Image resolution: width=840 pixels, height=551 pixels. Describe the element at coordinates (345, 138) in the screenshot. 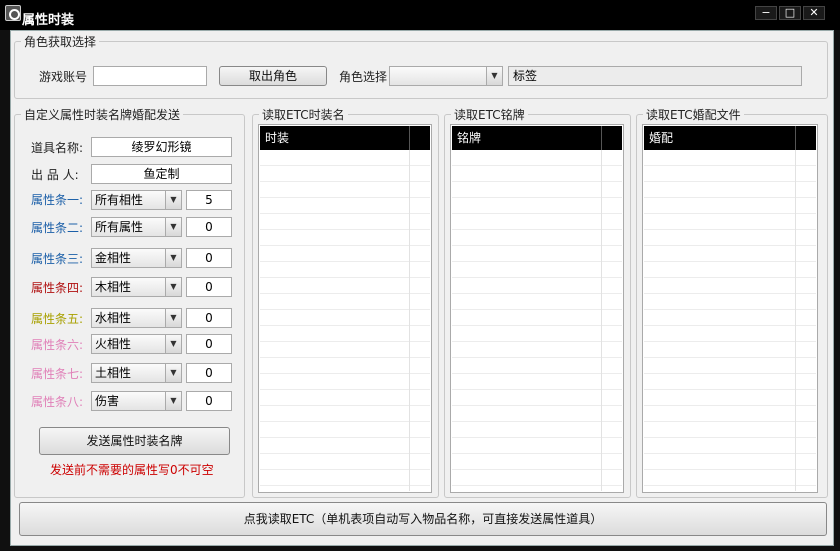

I see `list-column-header: 时装` at that location.